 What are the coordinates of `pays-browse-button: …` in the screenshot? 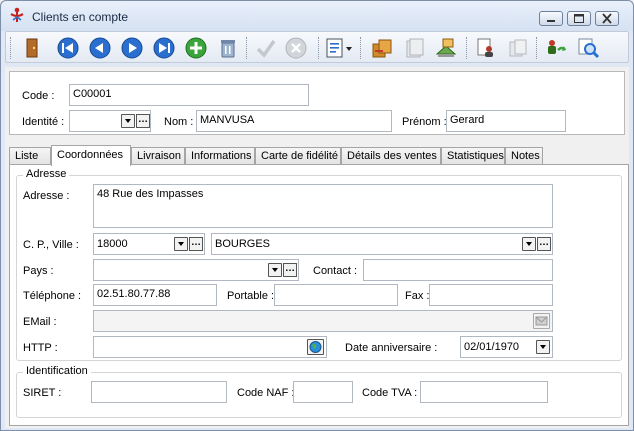 It's located at (290, 270).